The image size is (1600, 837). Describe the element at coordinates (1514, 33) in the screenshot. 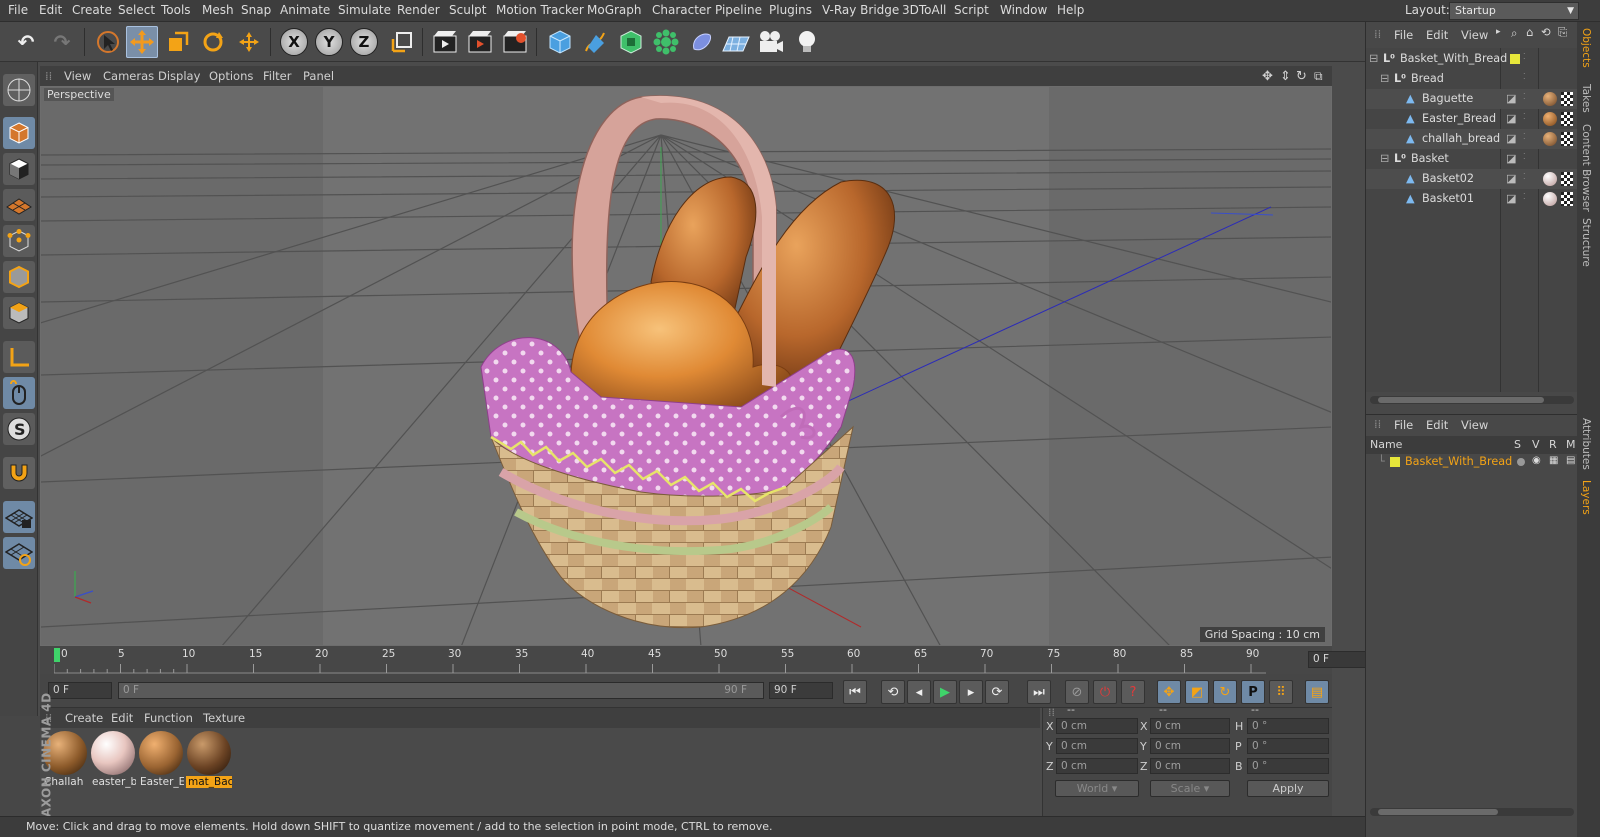

I see `search-icon: ⌕` at that location.